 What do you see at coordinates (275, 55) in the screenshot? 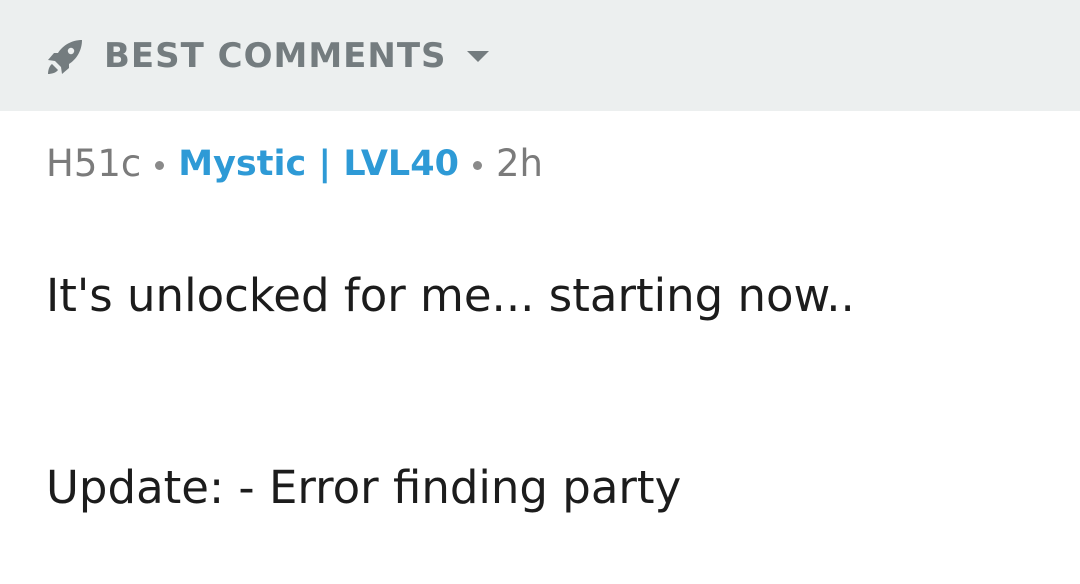
I see `sort-label: BEST COMMENTS` at bounding box center [275, 55].